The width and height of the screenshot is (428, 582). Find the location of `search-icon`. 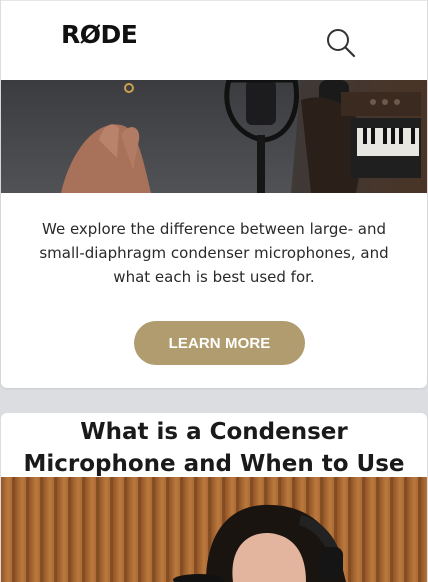

search-icon is located at coordinates (341, 43).